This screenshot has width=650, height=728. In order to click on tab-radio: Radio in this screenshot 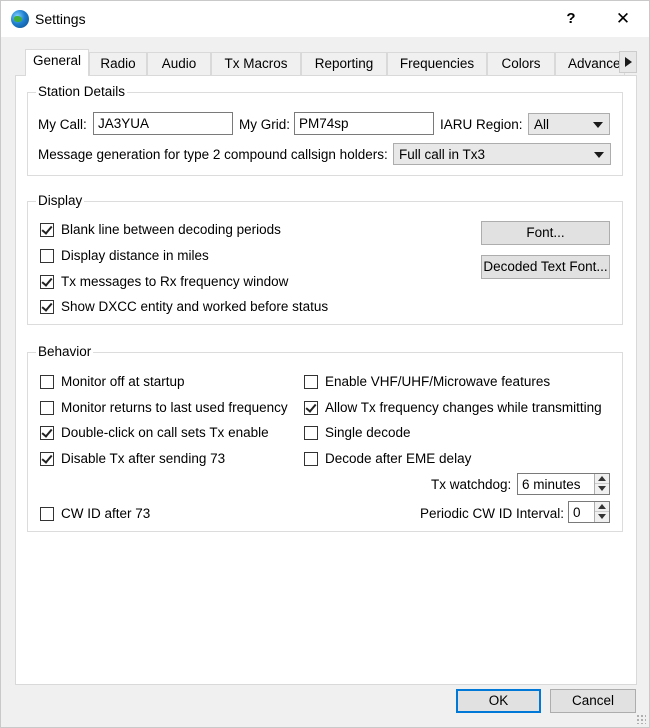, I will do `click(118, 64)`.